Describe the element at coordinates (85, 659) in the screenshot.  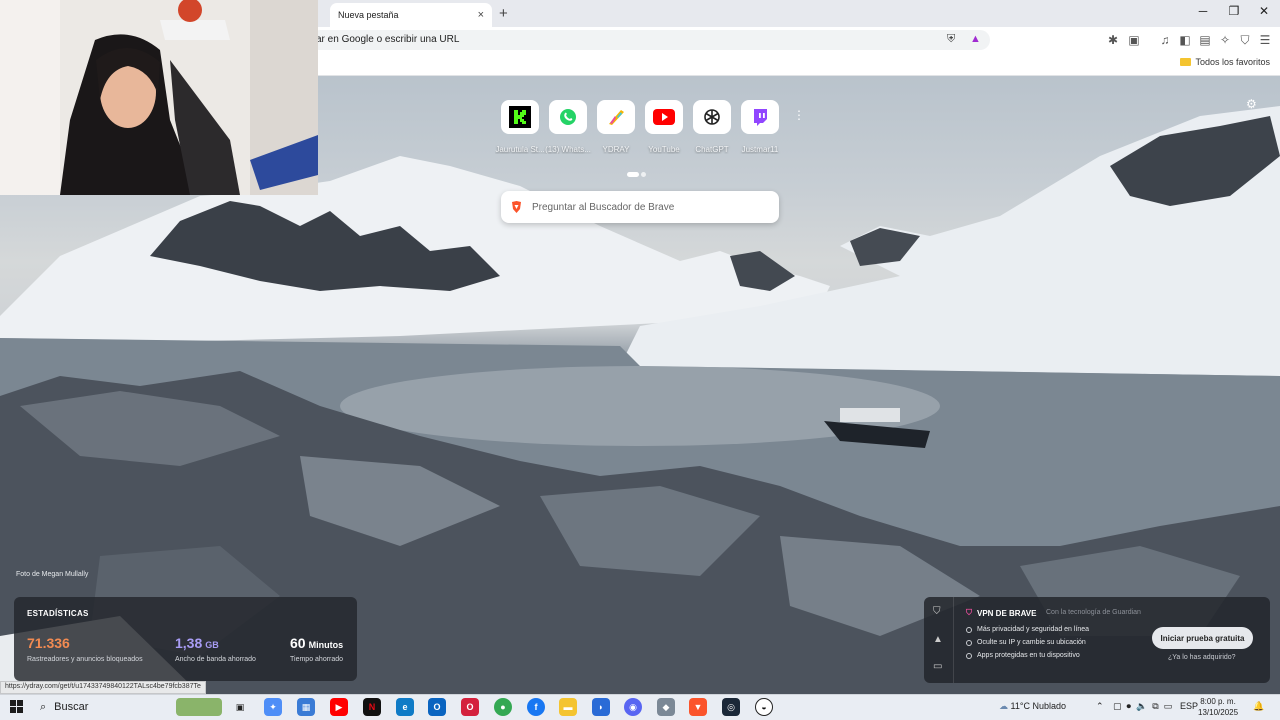
I see `trackers-label: Rastreadores y anuncios bloqueados` at that location.